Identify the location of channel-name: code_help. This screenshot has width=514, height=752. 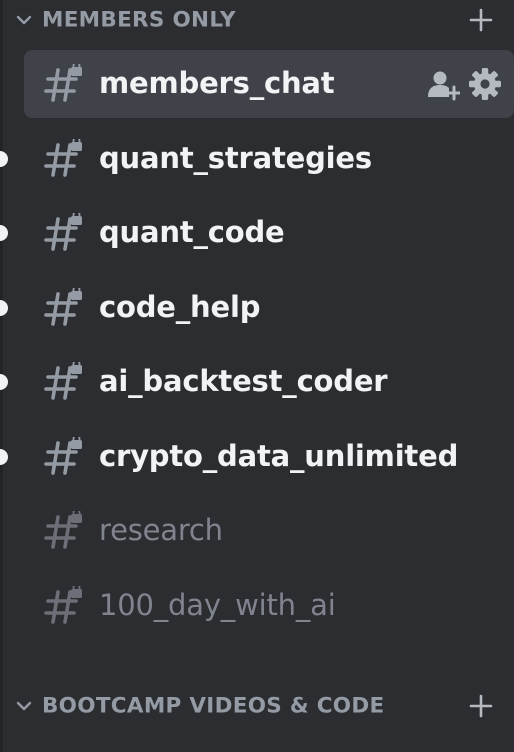
(180, 306).